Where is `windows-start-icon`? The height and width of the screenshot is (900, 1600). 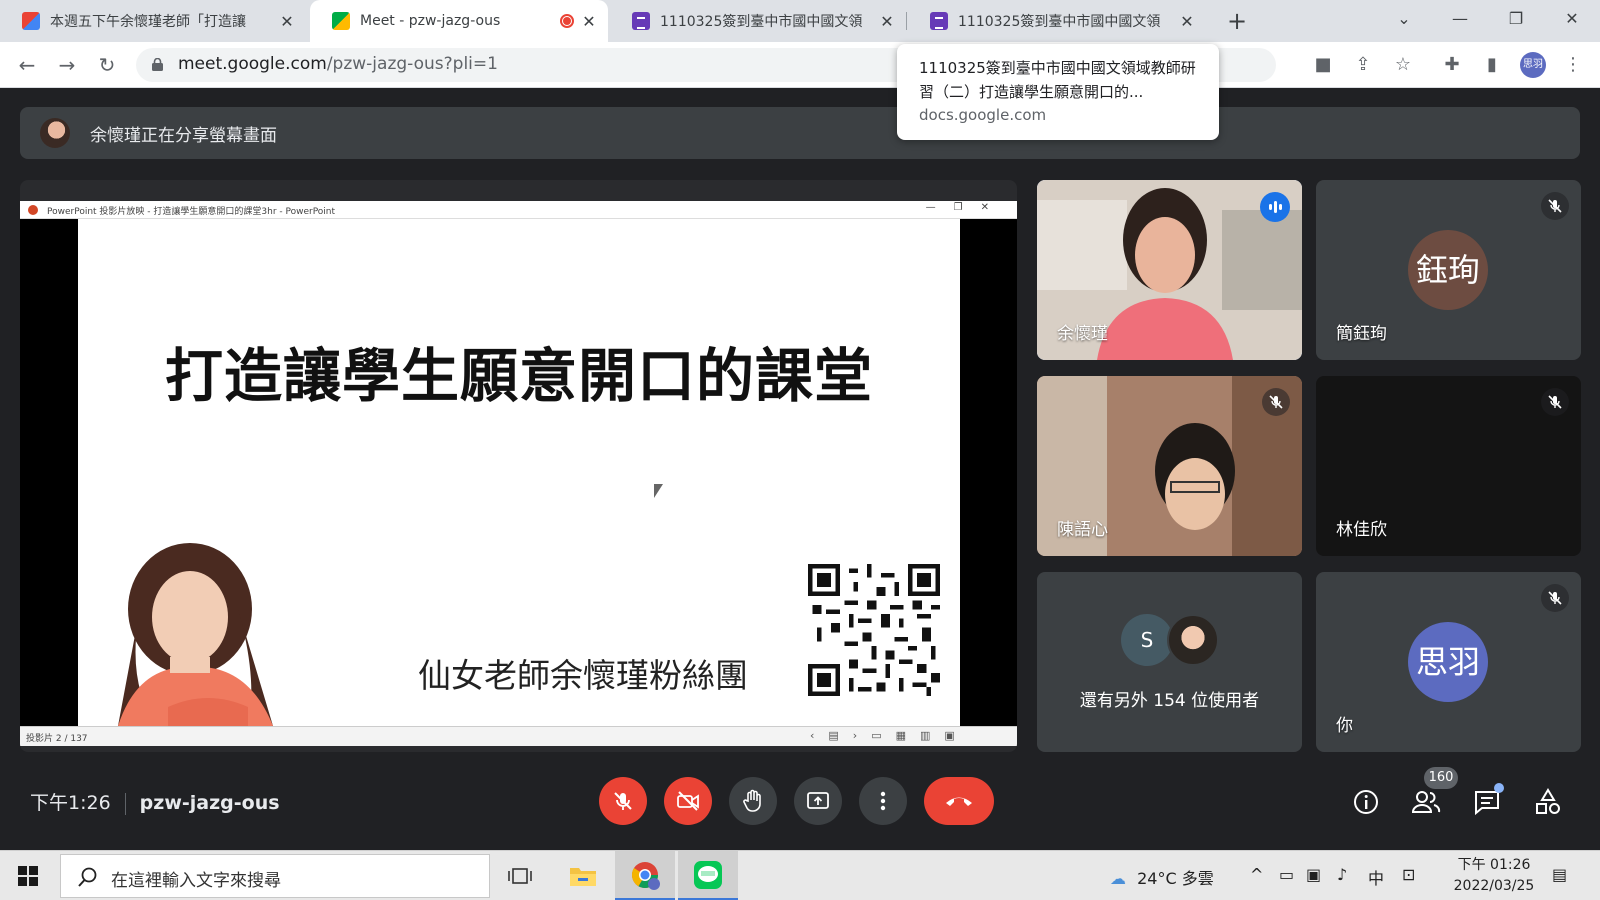 windows-start-icon is located at coordinates (28, 876).